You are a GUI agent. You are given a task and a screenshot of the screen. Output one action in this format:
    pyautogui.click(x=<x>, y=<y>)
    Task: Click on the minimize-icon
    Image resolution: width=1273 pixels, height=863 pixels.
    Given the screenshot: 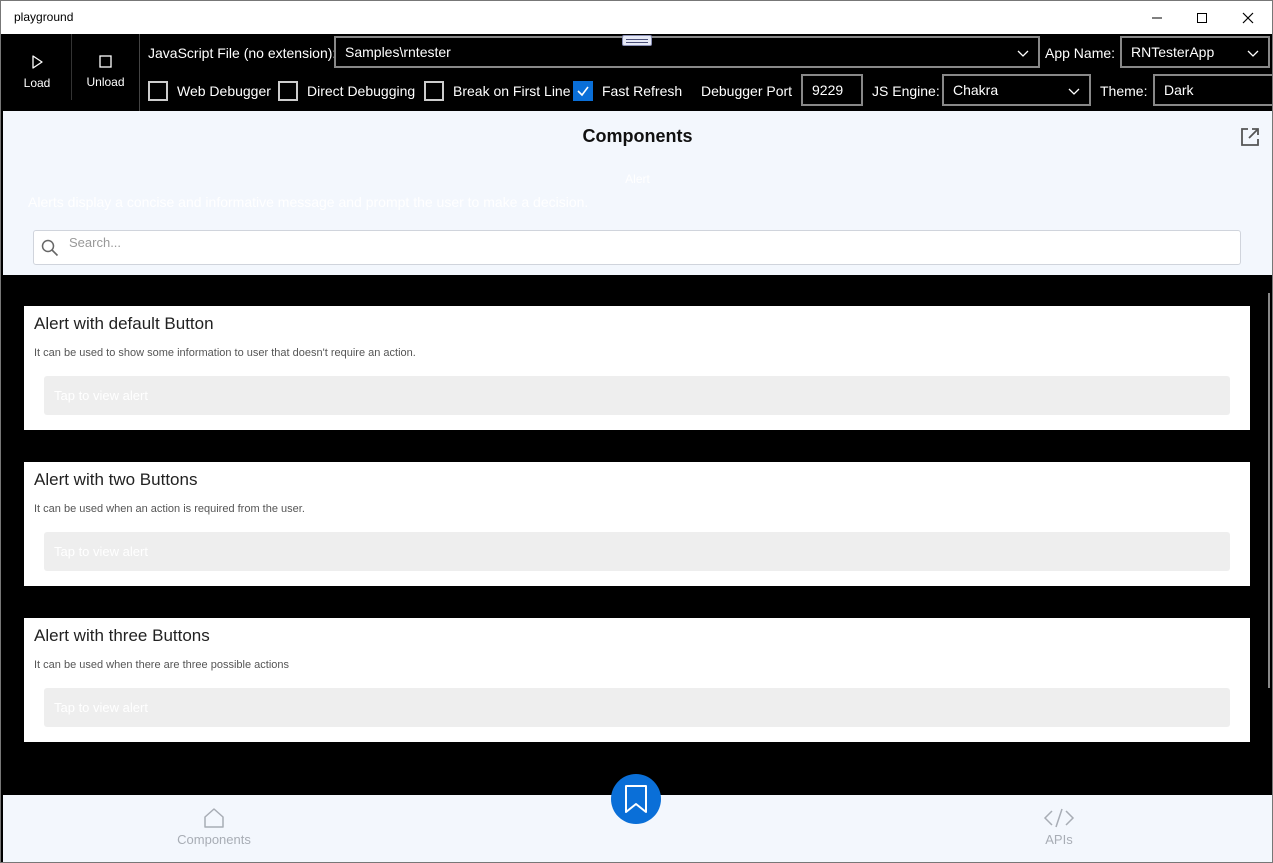 What is the action you would take?
    pyautogui.click(x=1157, y=17)
    